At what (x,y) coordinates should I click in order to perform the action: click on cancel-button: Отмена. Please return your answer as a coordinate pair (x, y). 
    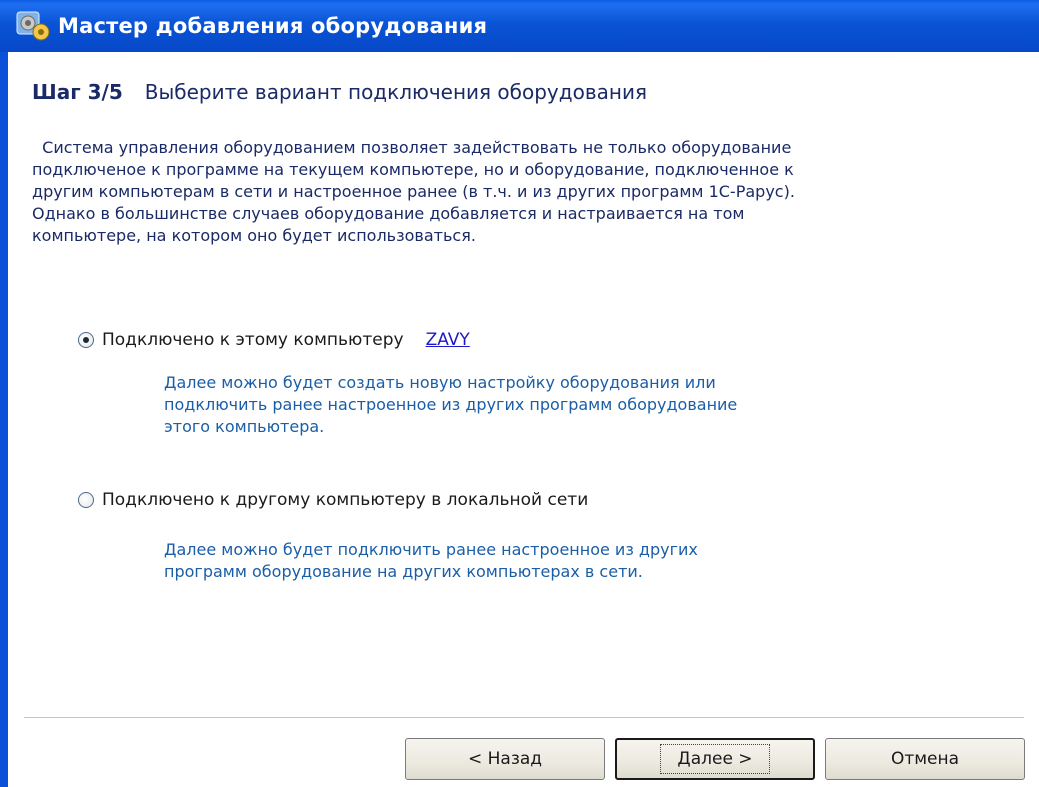
    Looking at the image, I should click on (925, 759).